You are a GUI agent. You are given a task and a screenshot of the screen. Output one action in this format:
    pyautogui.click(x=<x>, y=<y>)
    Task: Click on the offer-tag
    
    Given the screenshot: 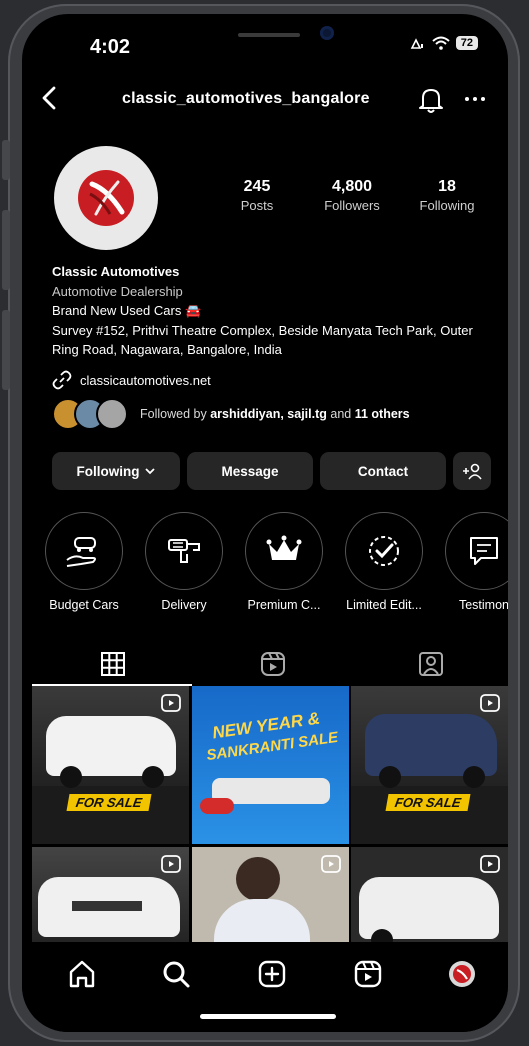 What is the action you would take?
    pyautogui.click(x=216, y=806)
    